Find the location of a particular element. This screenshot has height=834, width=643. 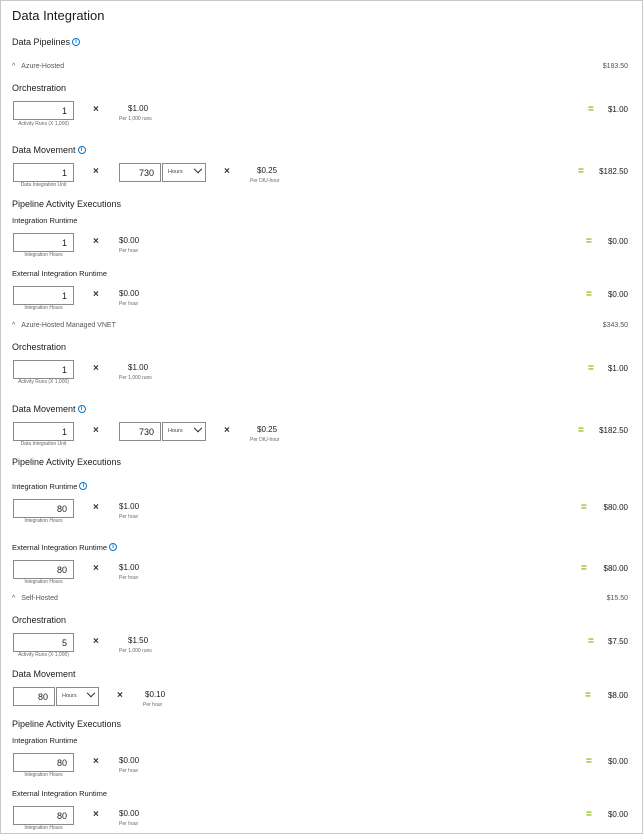

data-pipelines-label: Data Pipelines is located at coordinates (41, 42).